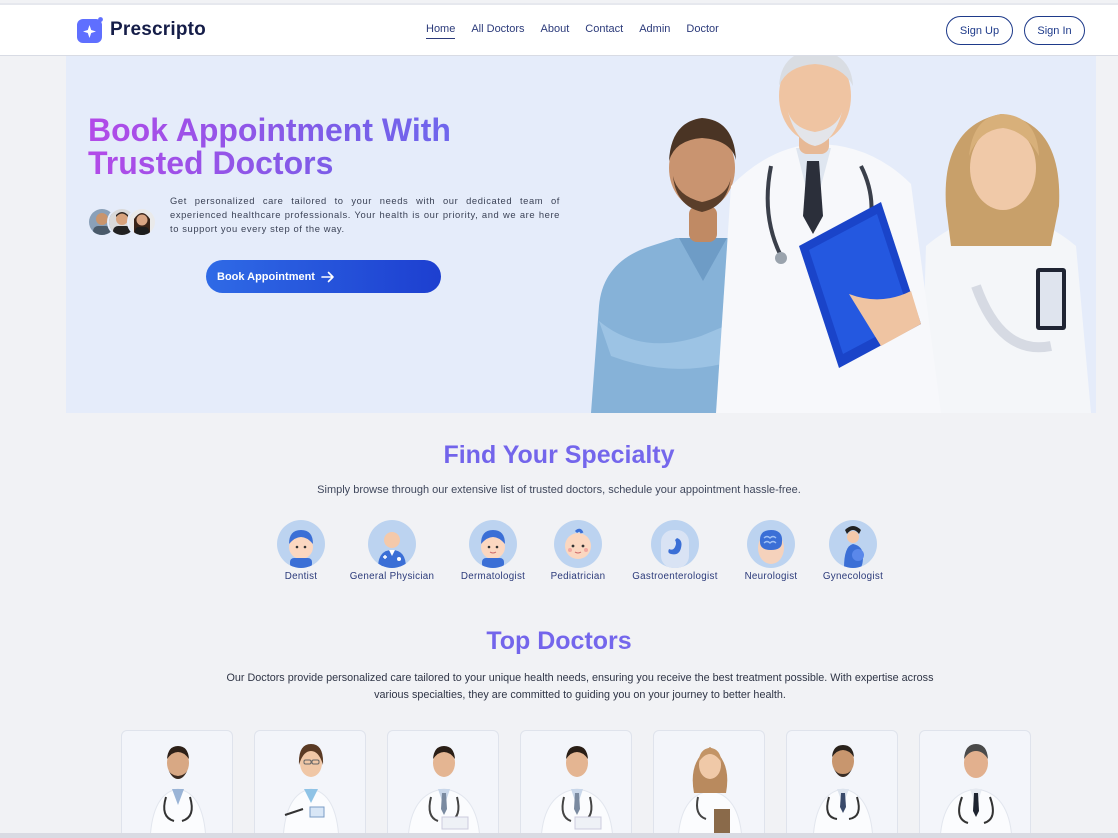  Describe the element at coordinates (301, 544) in the screenshot. I see `dentist-icon` at that location.